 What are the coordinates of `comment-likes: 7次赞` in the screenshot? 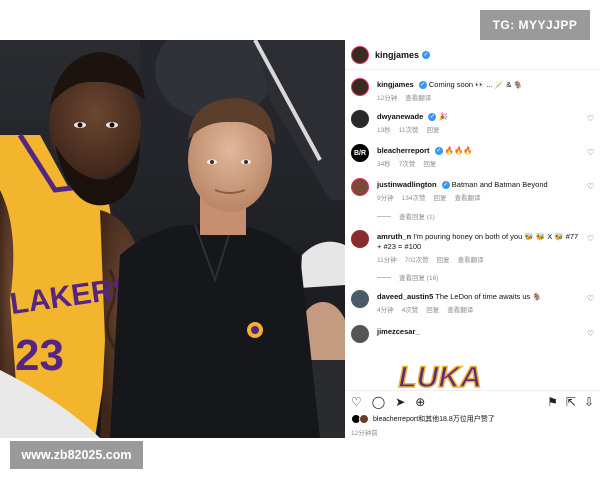 It's located at (407, 164).